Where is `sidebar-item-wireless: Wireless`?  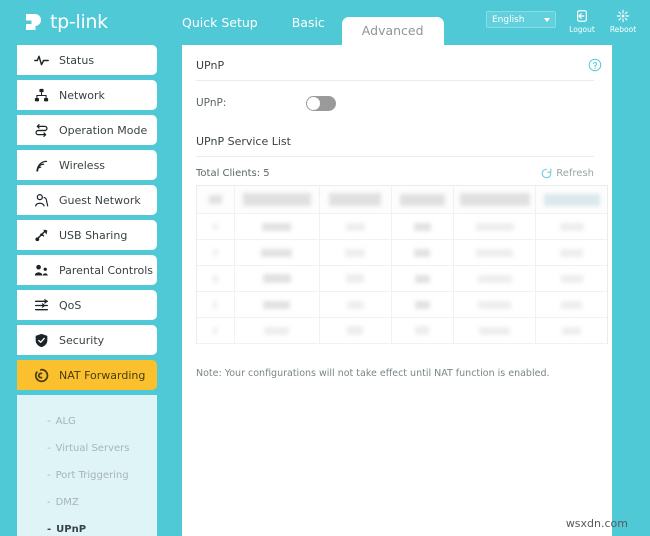 sidebar-item-wireless: Wireless is located at coordinates (87, 165).